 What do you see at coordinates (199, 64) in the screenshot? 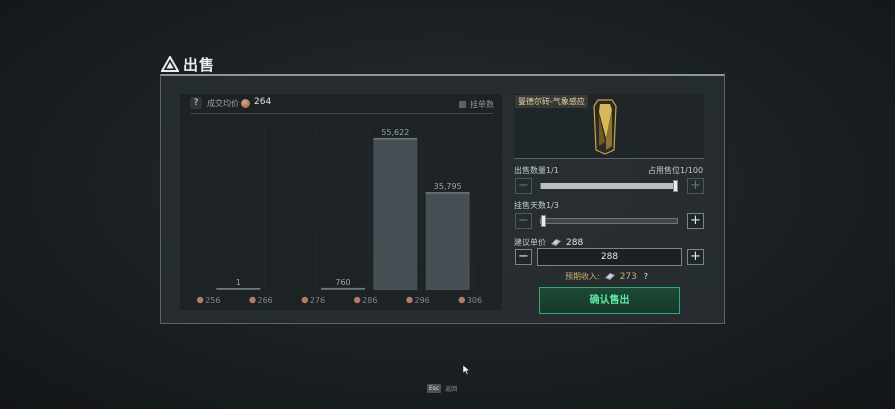
I see `page-title: 出售` at bounding box center [199, 64].